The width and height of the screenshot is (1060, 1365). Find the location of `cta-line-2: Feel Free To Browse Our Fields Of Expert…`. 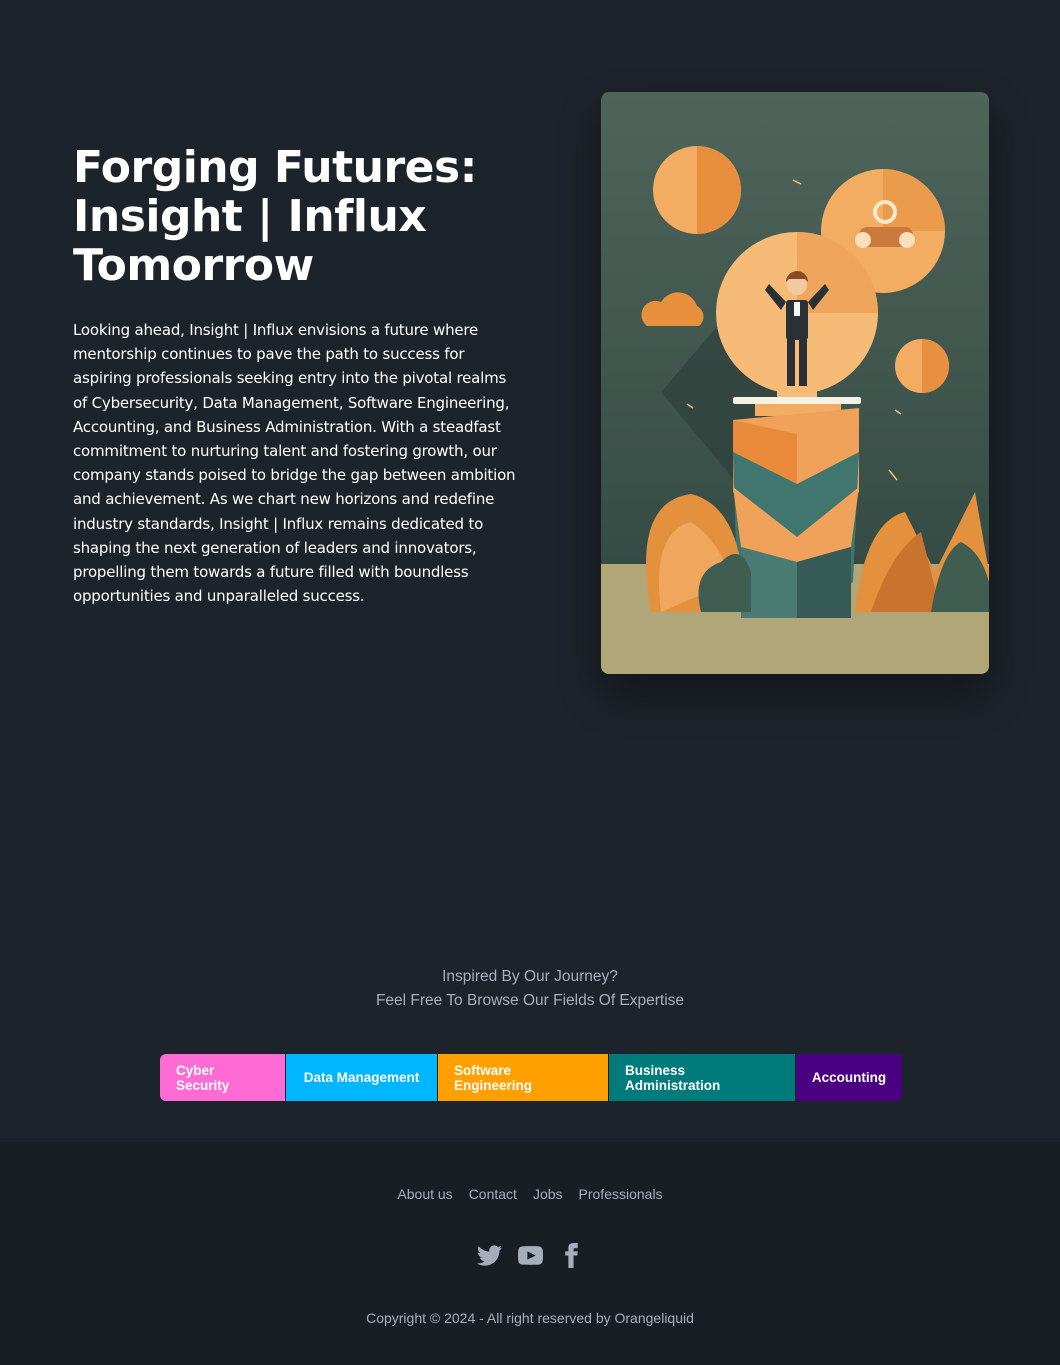

cta-line-2: Feel Free To Browse Our Fields Of Expert… is located at coordinates (530, 1000).